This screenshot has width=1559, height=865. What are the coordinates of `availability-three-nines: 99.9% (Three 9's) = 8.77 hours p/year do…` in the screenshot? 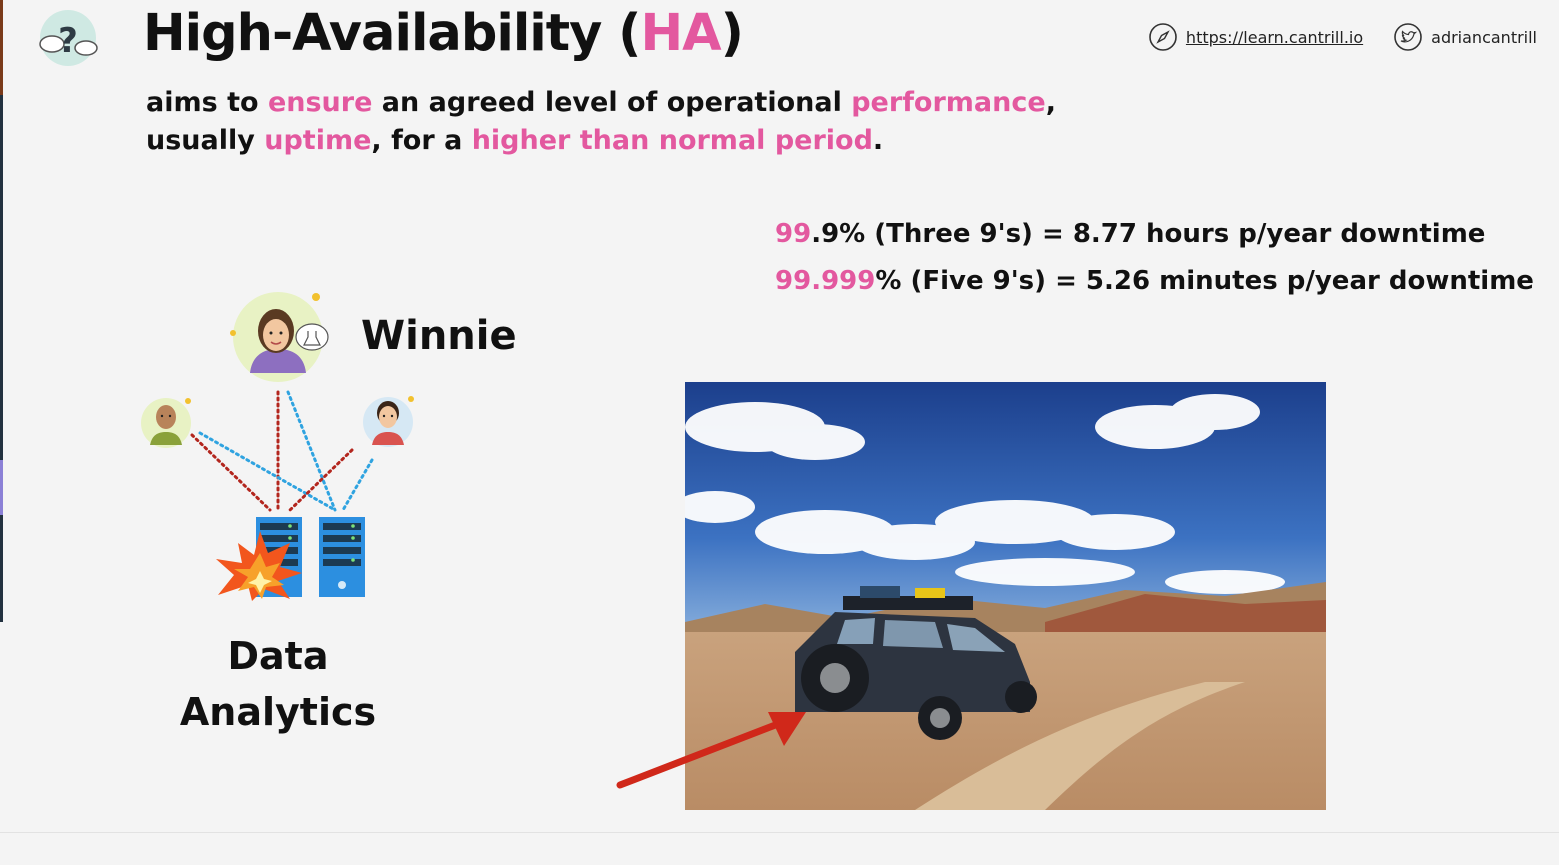 It's located at (1130, 234).